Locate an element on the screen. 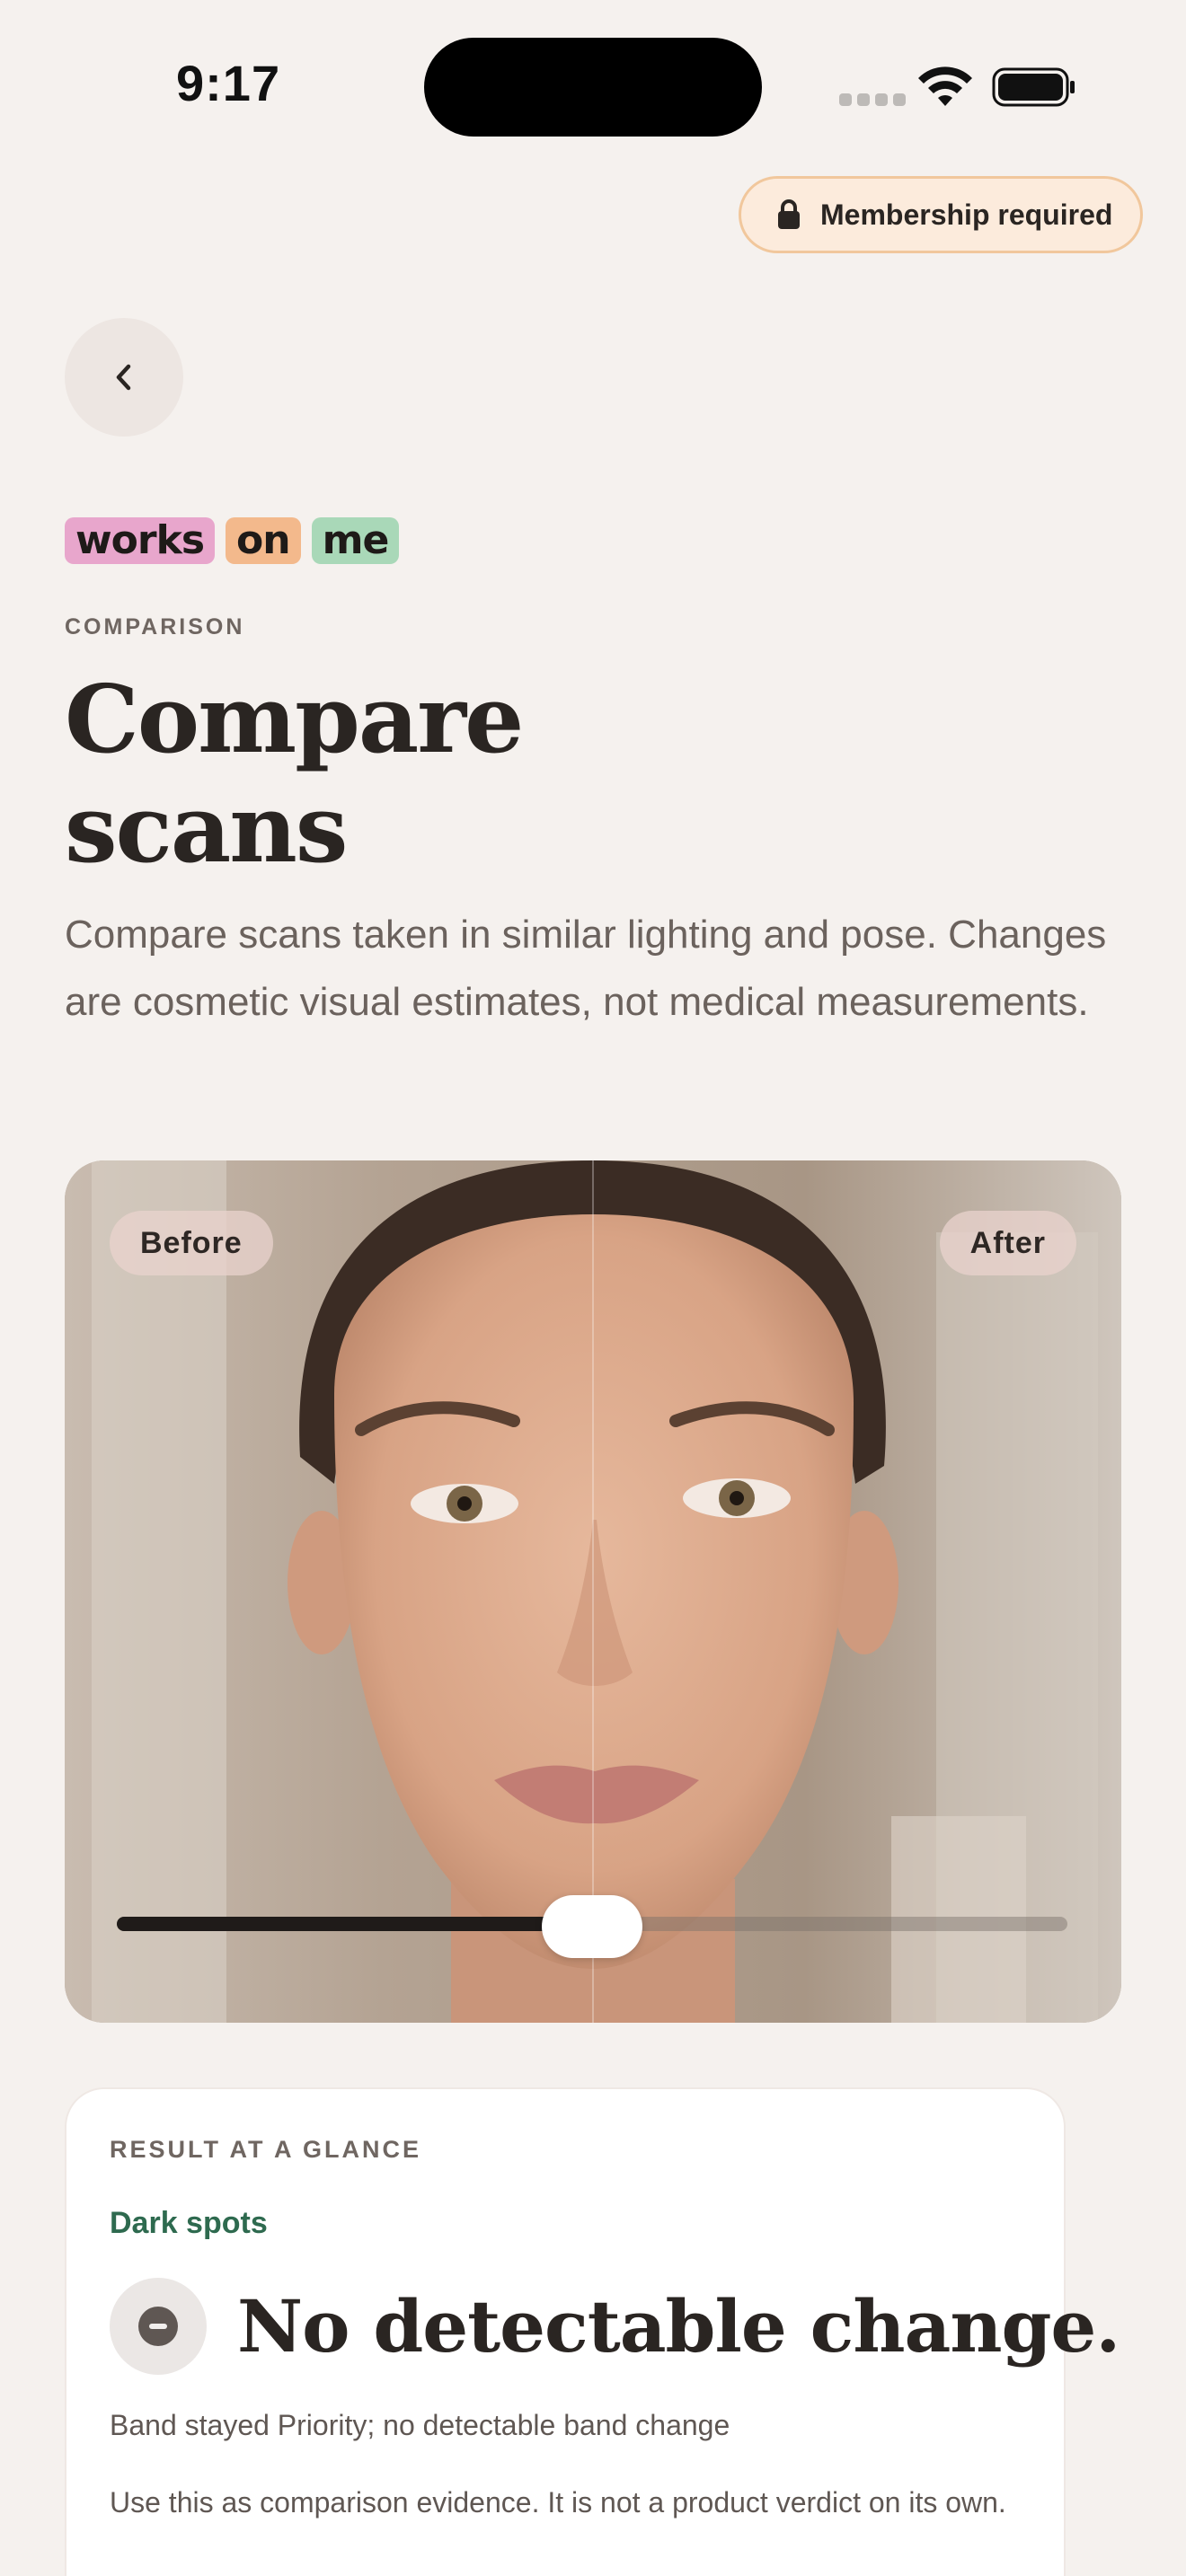 The height and width of the screenshot is (2576, 1186). back-button is located at coordinates (124, 377).